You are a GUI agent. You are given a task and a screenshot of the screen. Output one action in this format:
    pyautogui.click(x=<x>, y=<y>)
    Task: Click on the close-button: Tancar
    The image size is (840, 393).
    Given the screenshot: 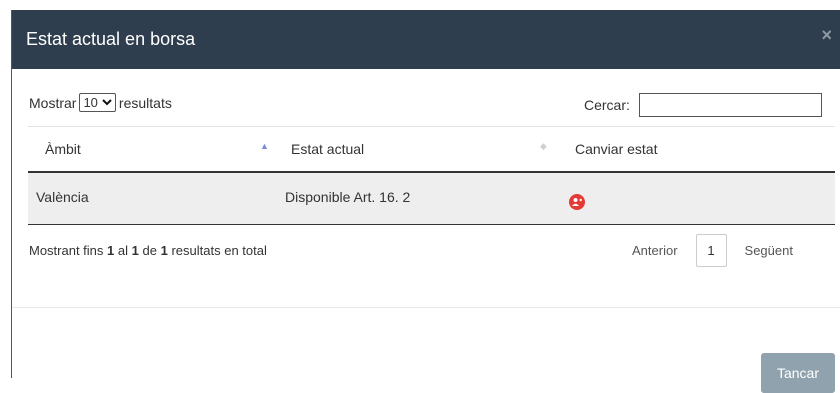 What is the action you would take?
    pyautogui.click(x=798, y=373)
    